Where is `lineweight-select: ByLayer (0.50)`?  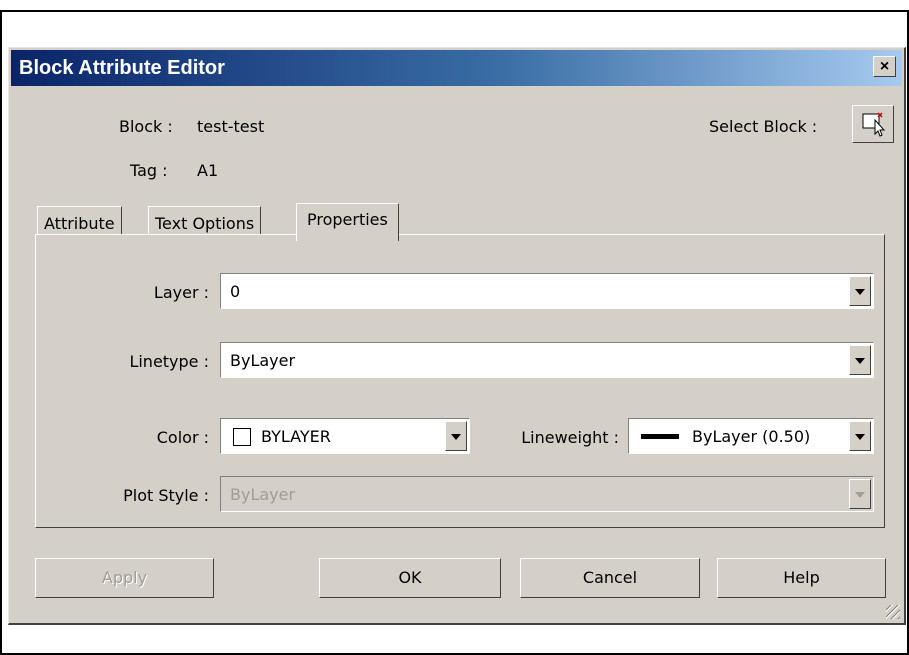
lineweight-select: ByLayer (0.50) is located at coordinates (751, 436).